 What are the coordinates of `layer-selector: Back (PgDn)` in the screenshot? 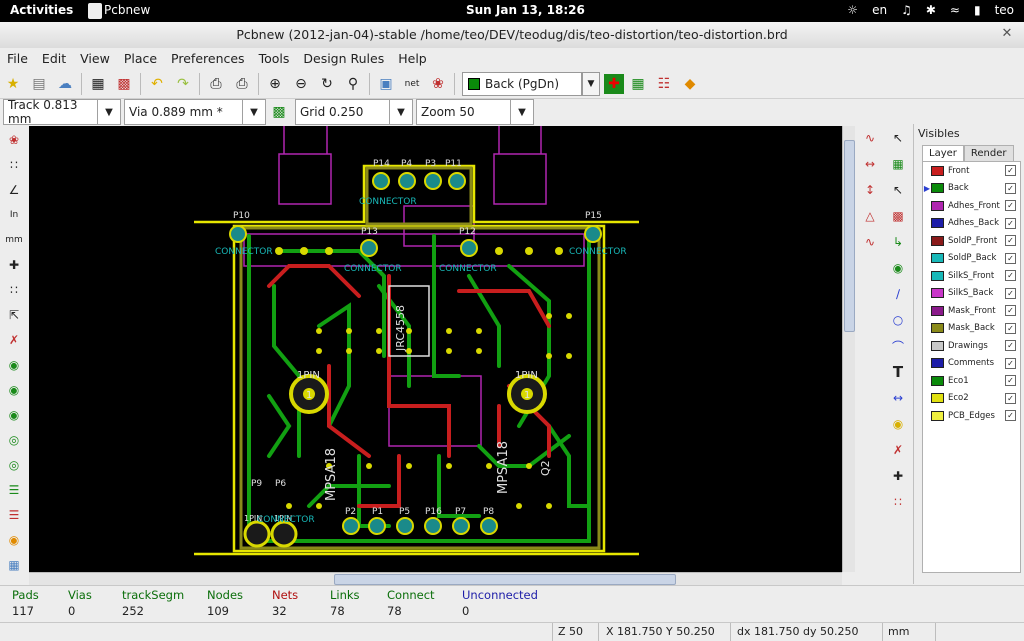 It's located at (522, 84).